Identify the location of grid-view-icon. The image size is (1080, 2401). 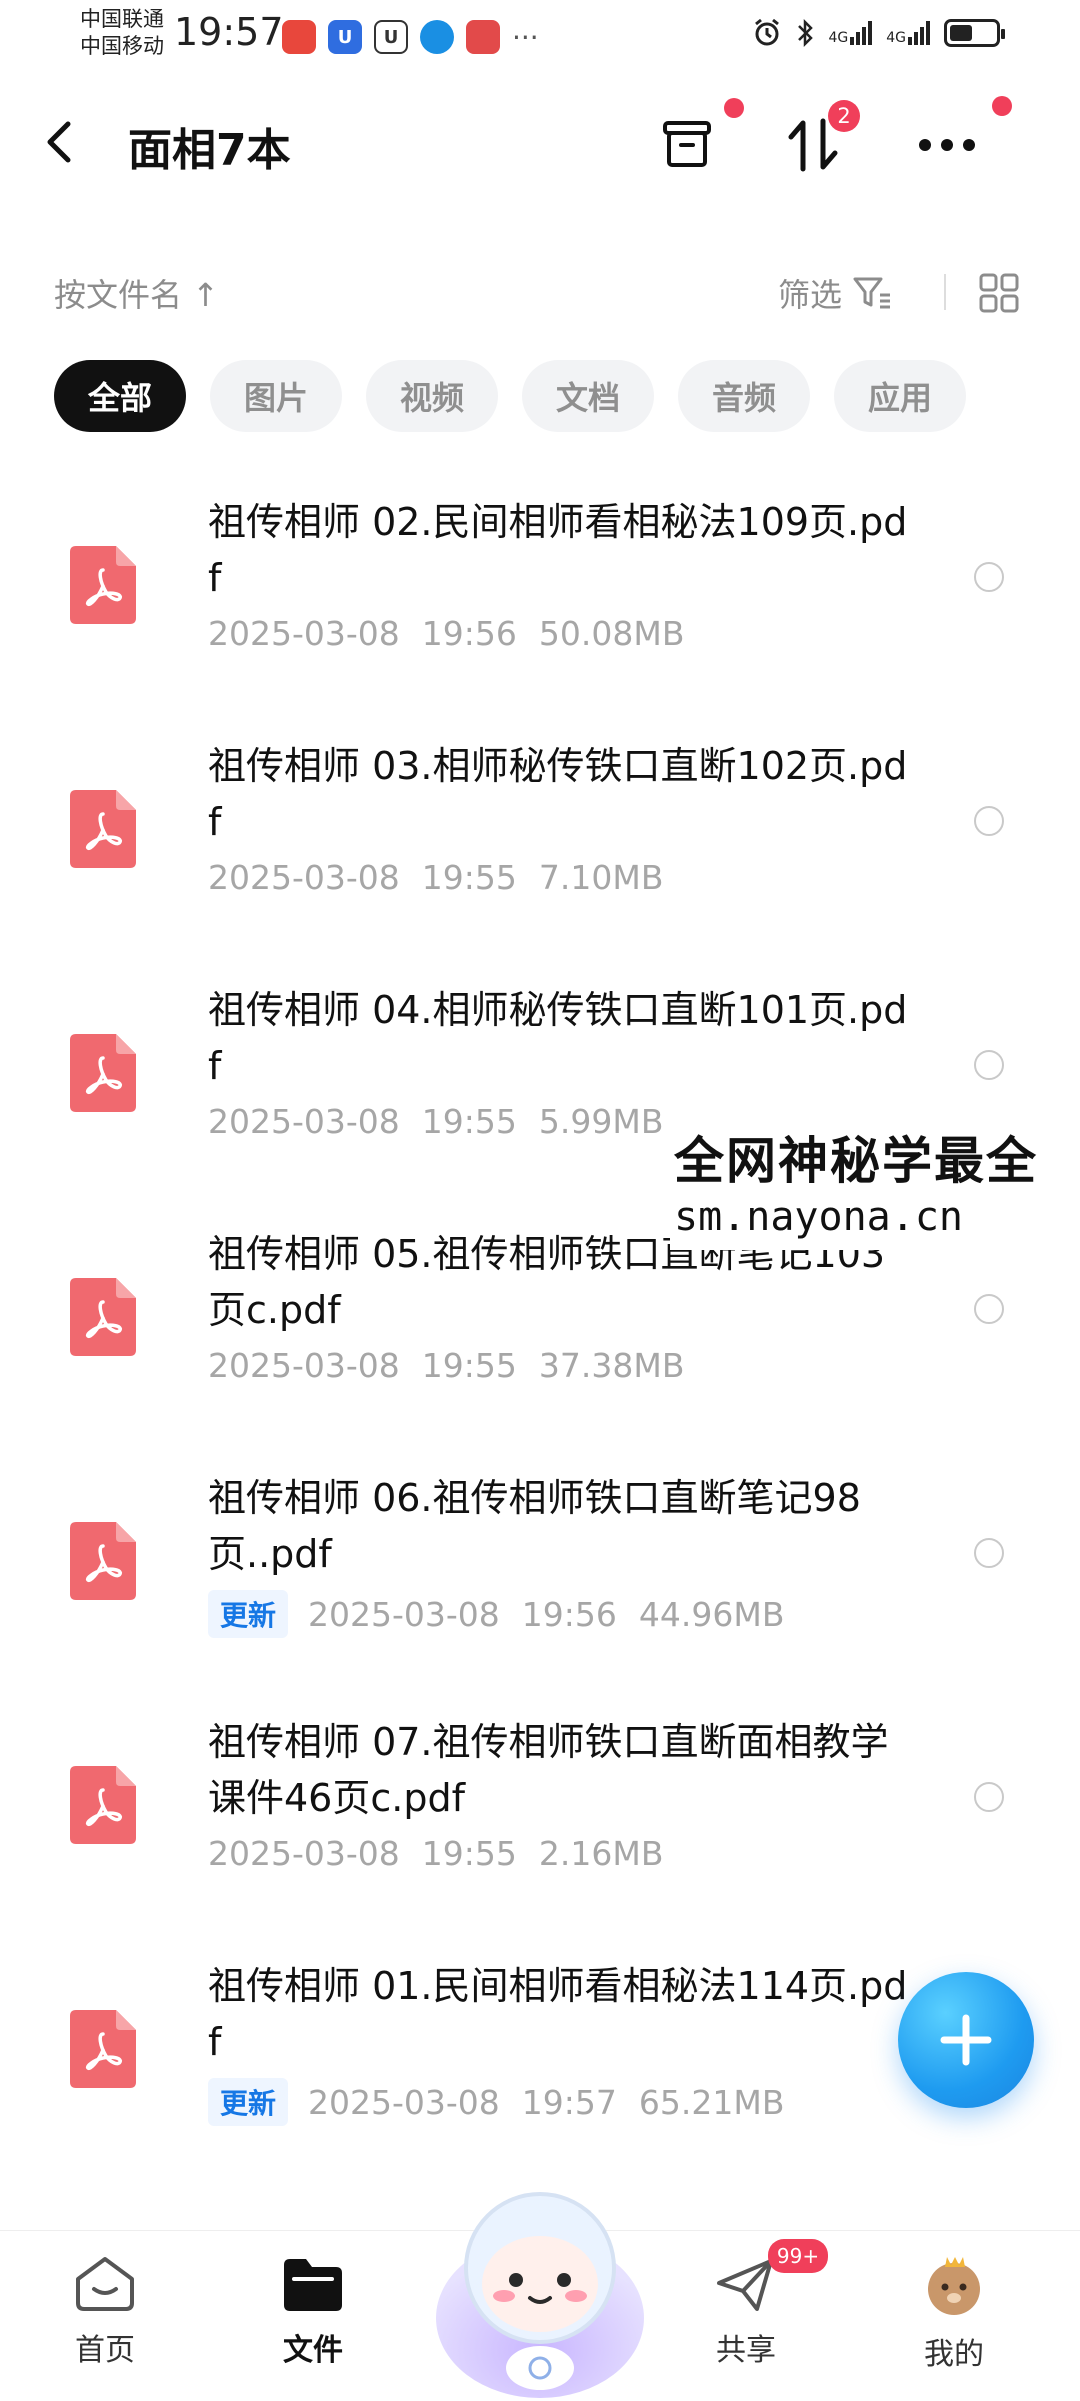
(999, 293).